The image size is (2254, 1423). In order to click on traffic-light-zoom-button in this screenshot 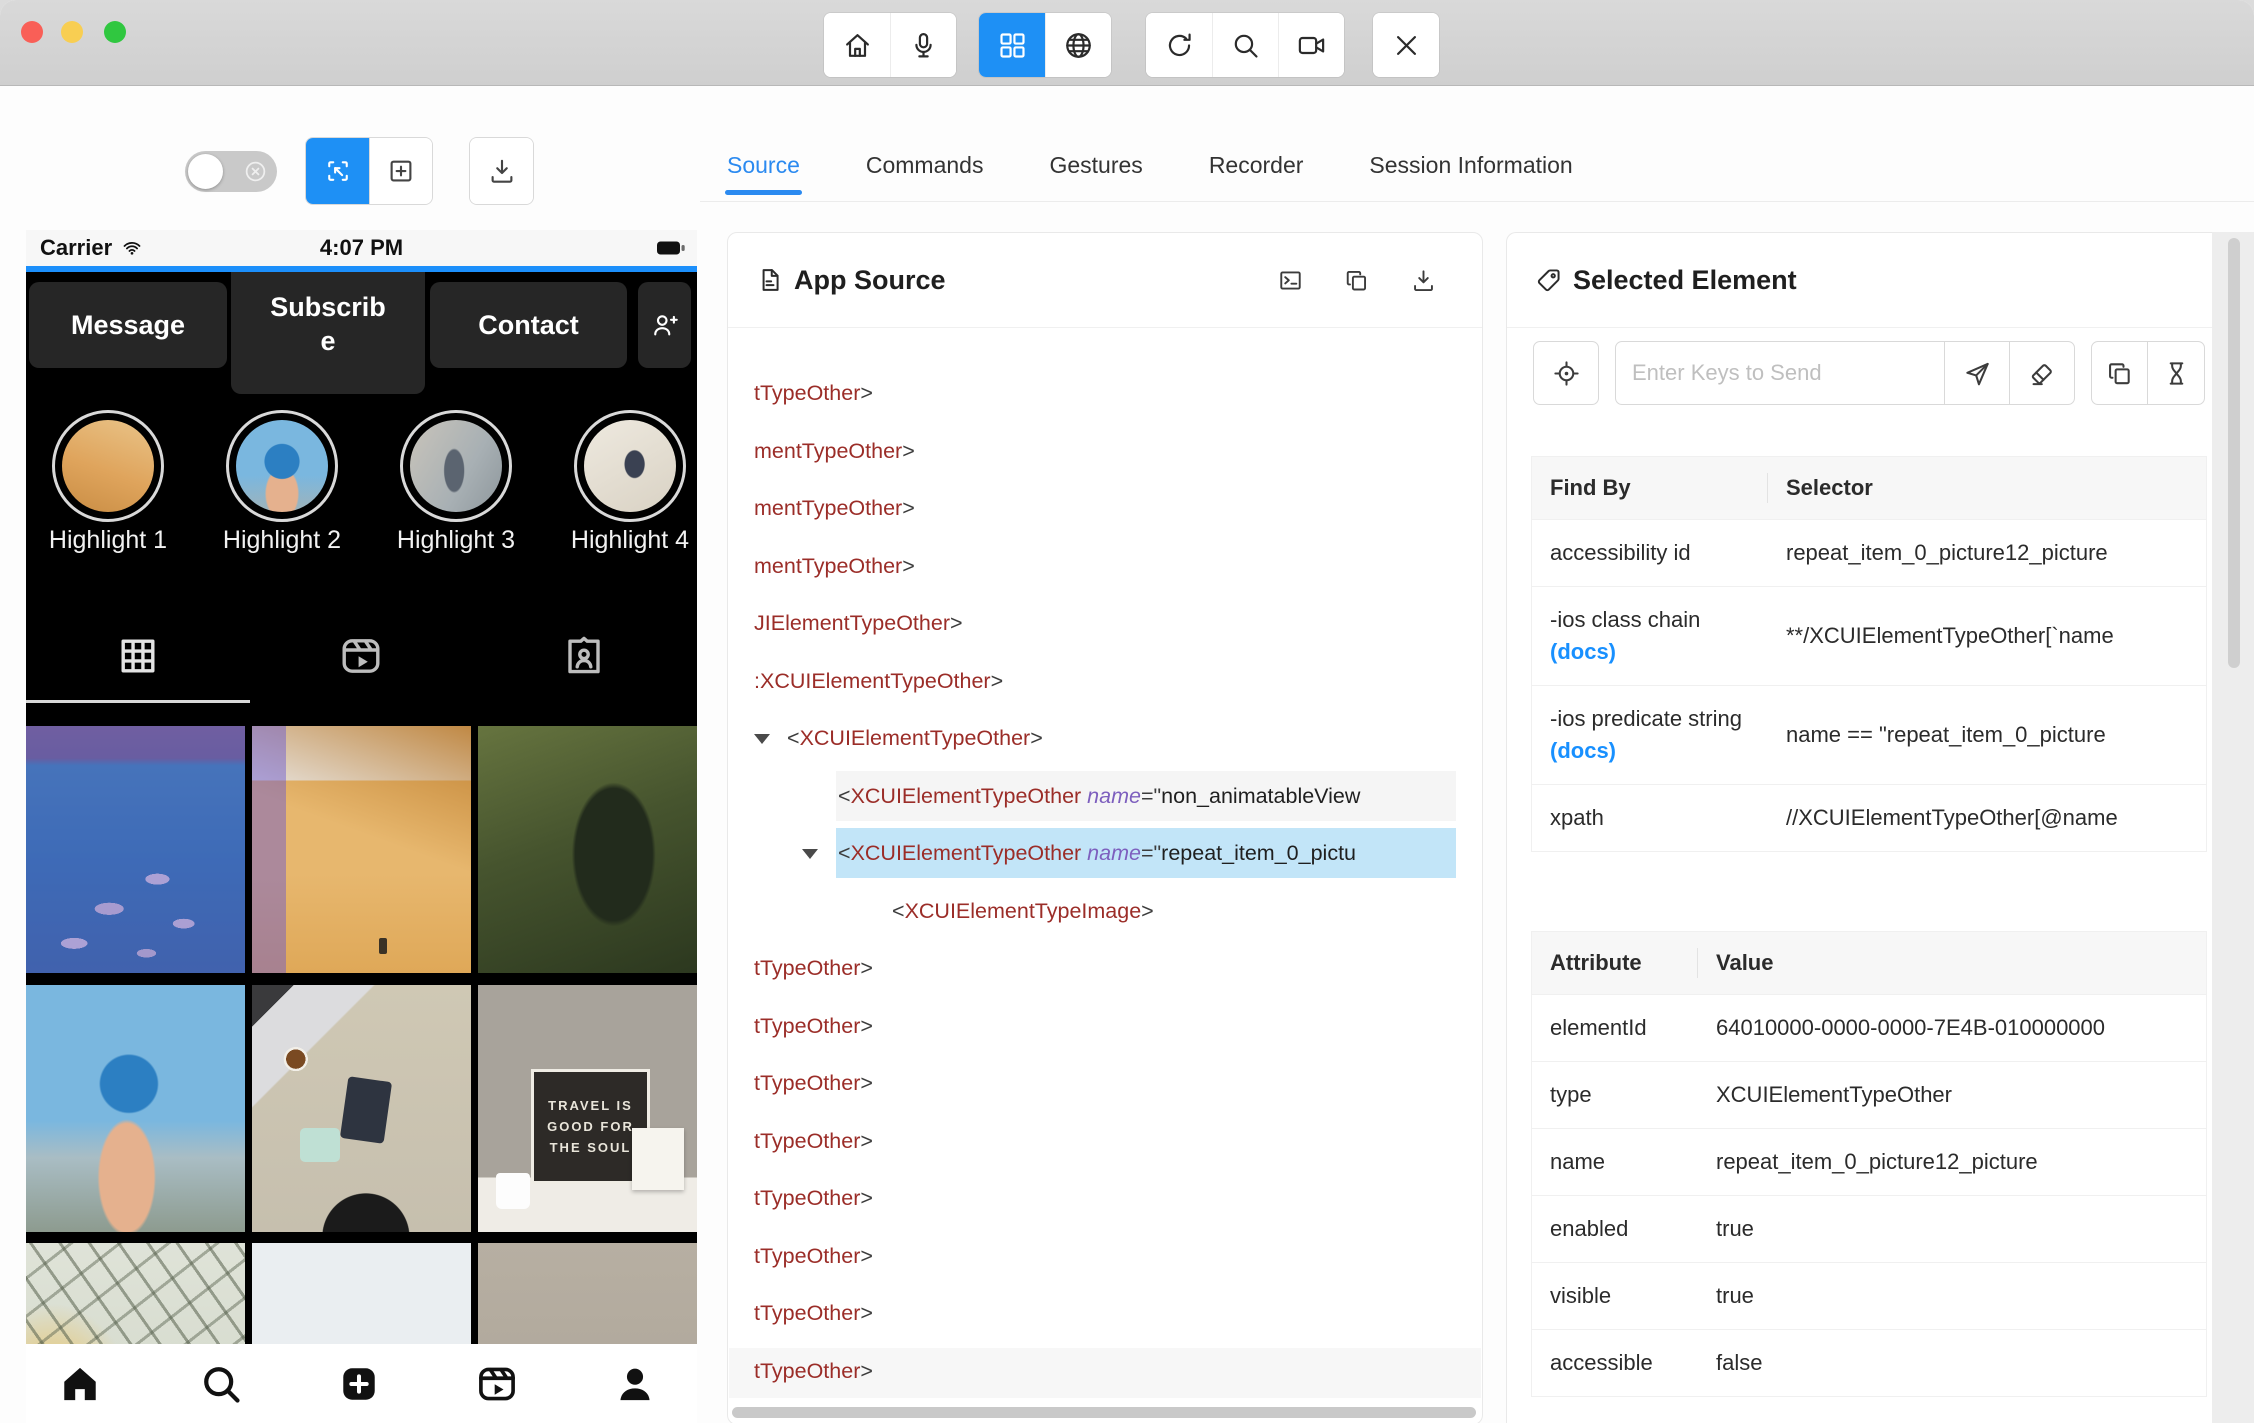, I will do `click(115, 32)`.